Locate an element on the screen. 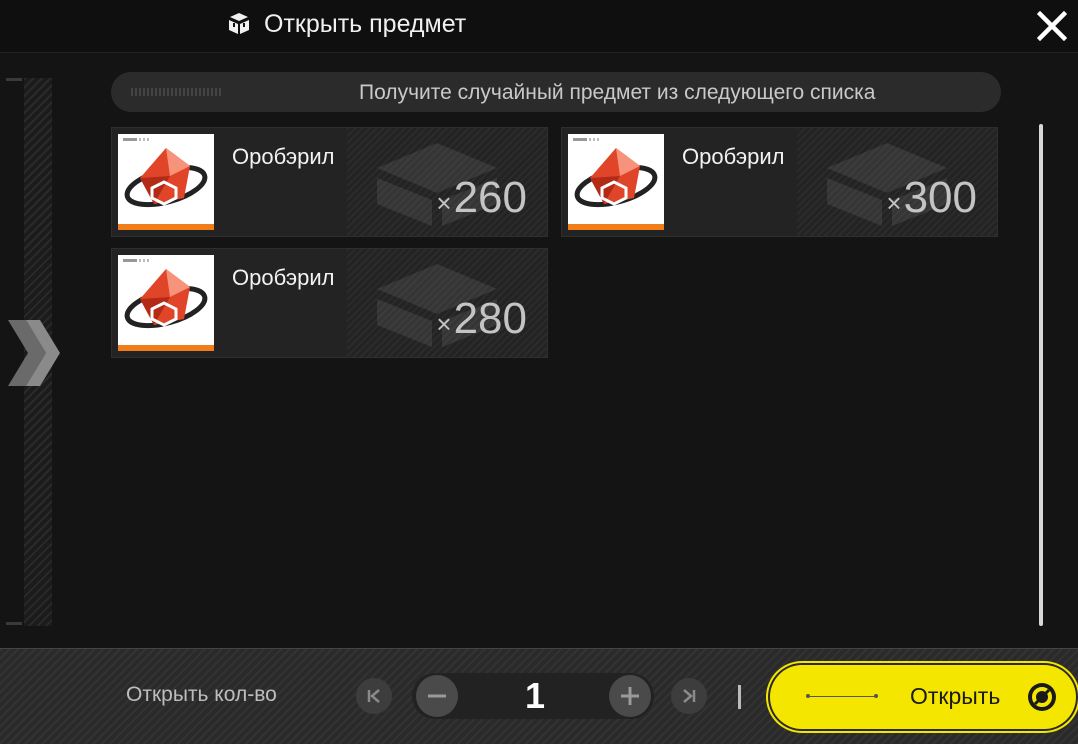 The height and width of the screenshot is (744, 1078). item-quantity: × 260 is located at coordinates (481, 198).